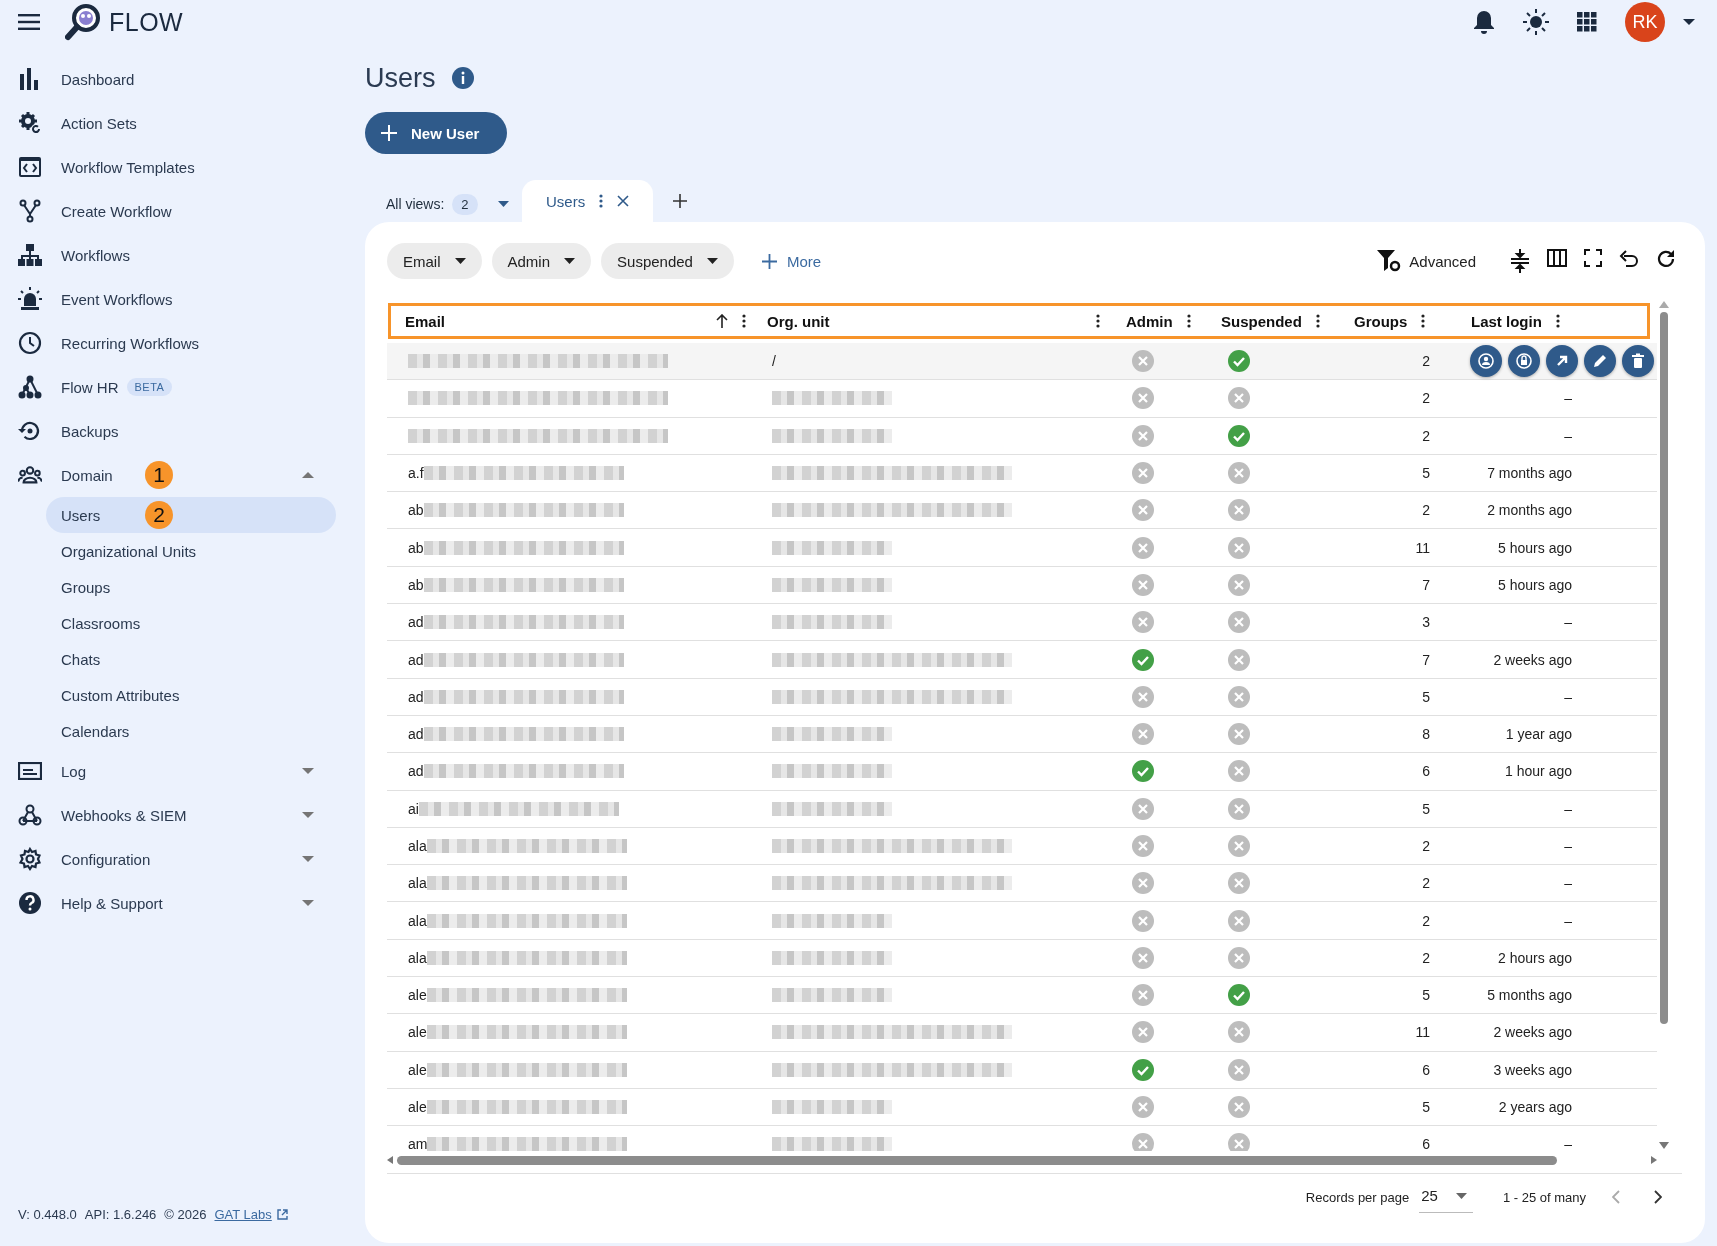 This screenshot has height=1246, width=1717. I want to click on table-row: ab 7 5 hours ago, so click(1022, 585).